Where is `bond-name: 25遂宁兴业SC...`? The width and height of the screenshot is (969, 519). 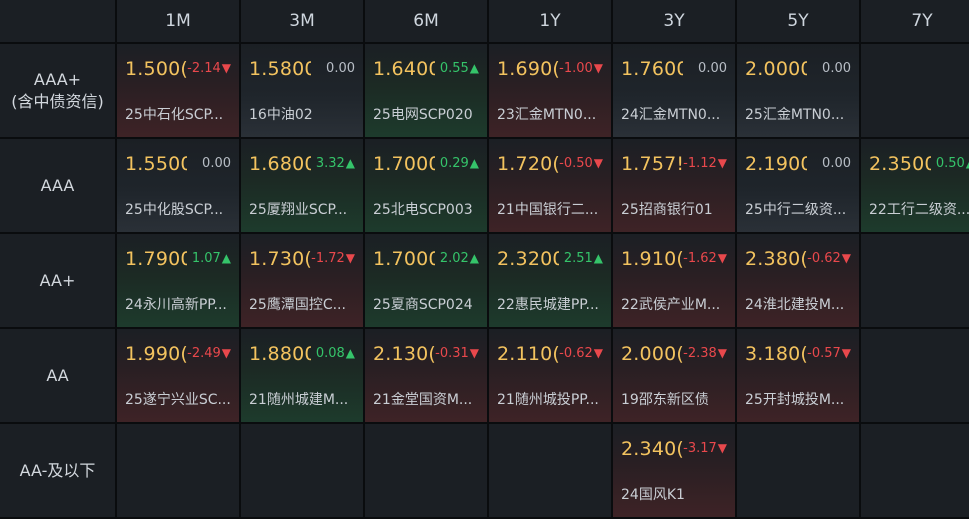
bond-name: 25遂宁兴业SC... is located at coordinates (178, 400).